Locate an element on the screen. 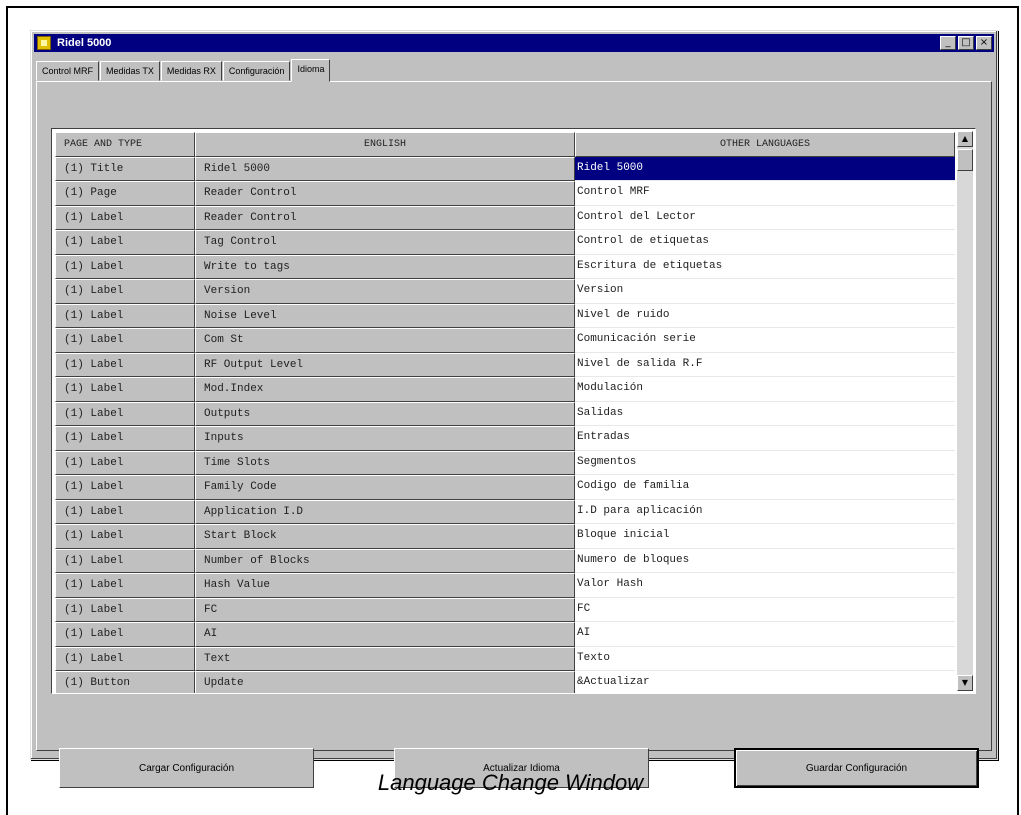 The image size is (1021, 815). table-row: (1) Label FC FC is located at coordinates (505, 609).